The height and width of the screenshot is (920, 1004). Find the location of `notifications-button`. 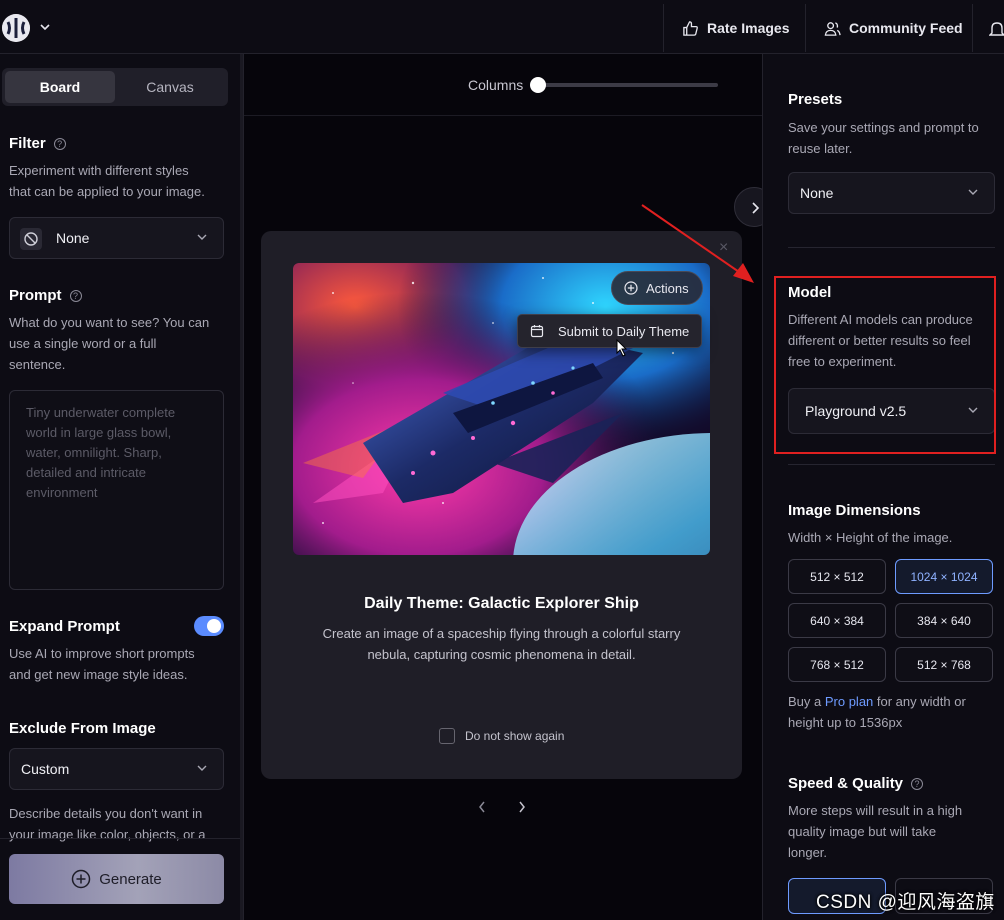

notifications-button is located at coordinates (988, 28).